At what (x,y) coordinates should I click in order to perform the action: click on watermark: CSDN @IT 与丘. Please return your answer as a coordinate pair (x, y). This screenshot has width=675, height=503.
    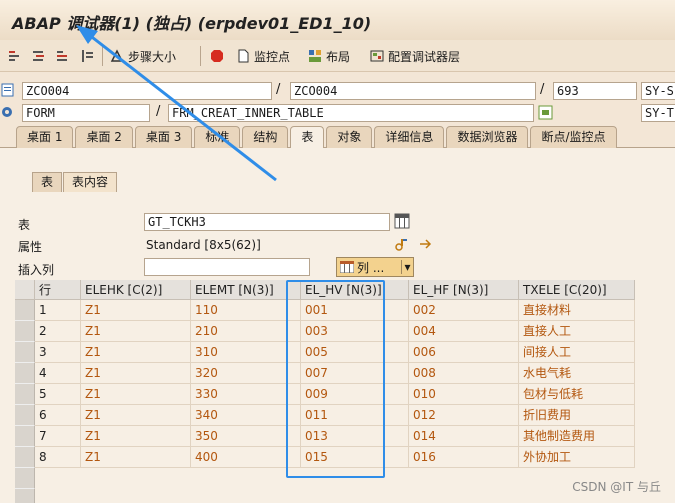
    Looking at the image, I should click on (616, 487).